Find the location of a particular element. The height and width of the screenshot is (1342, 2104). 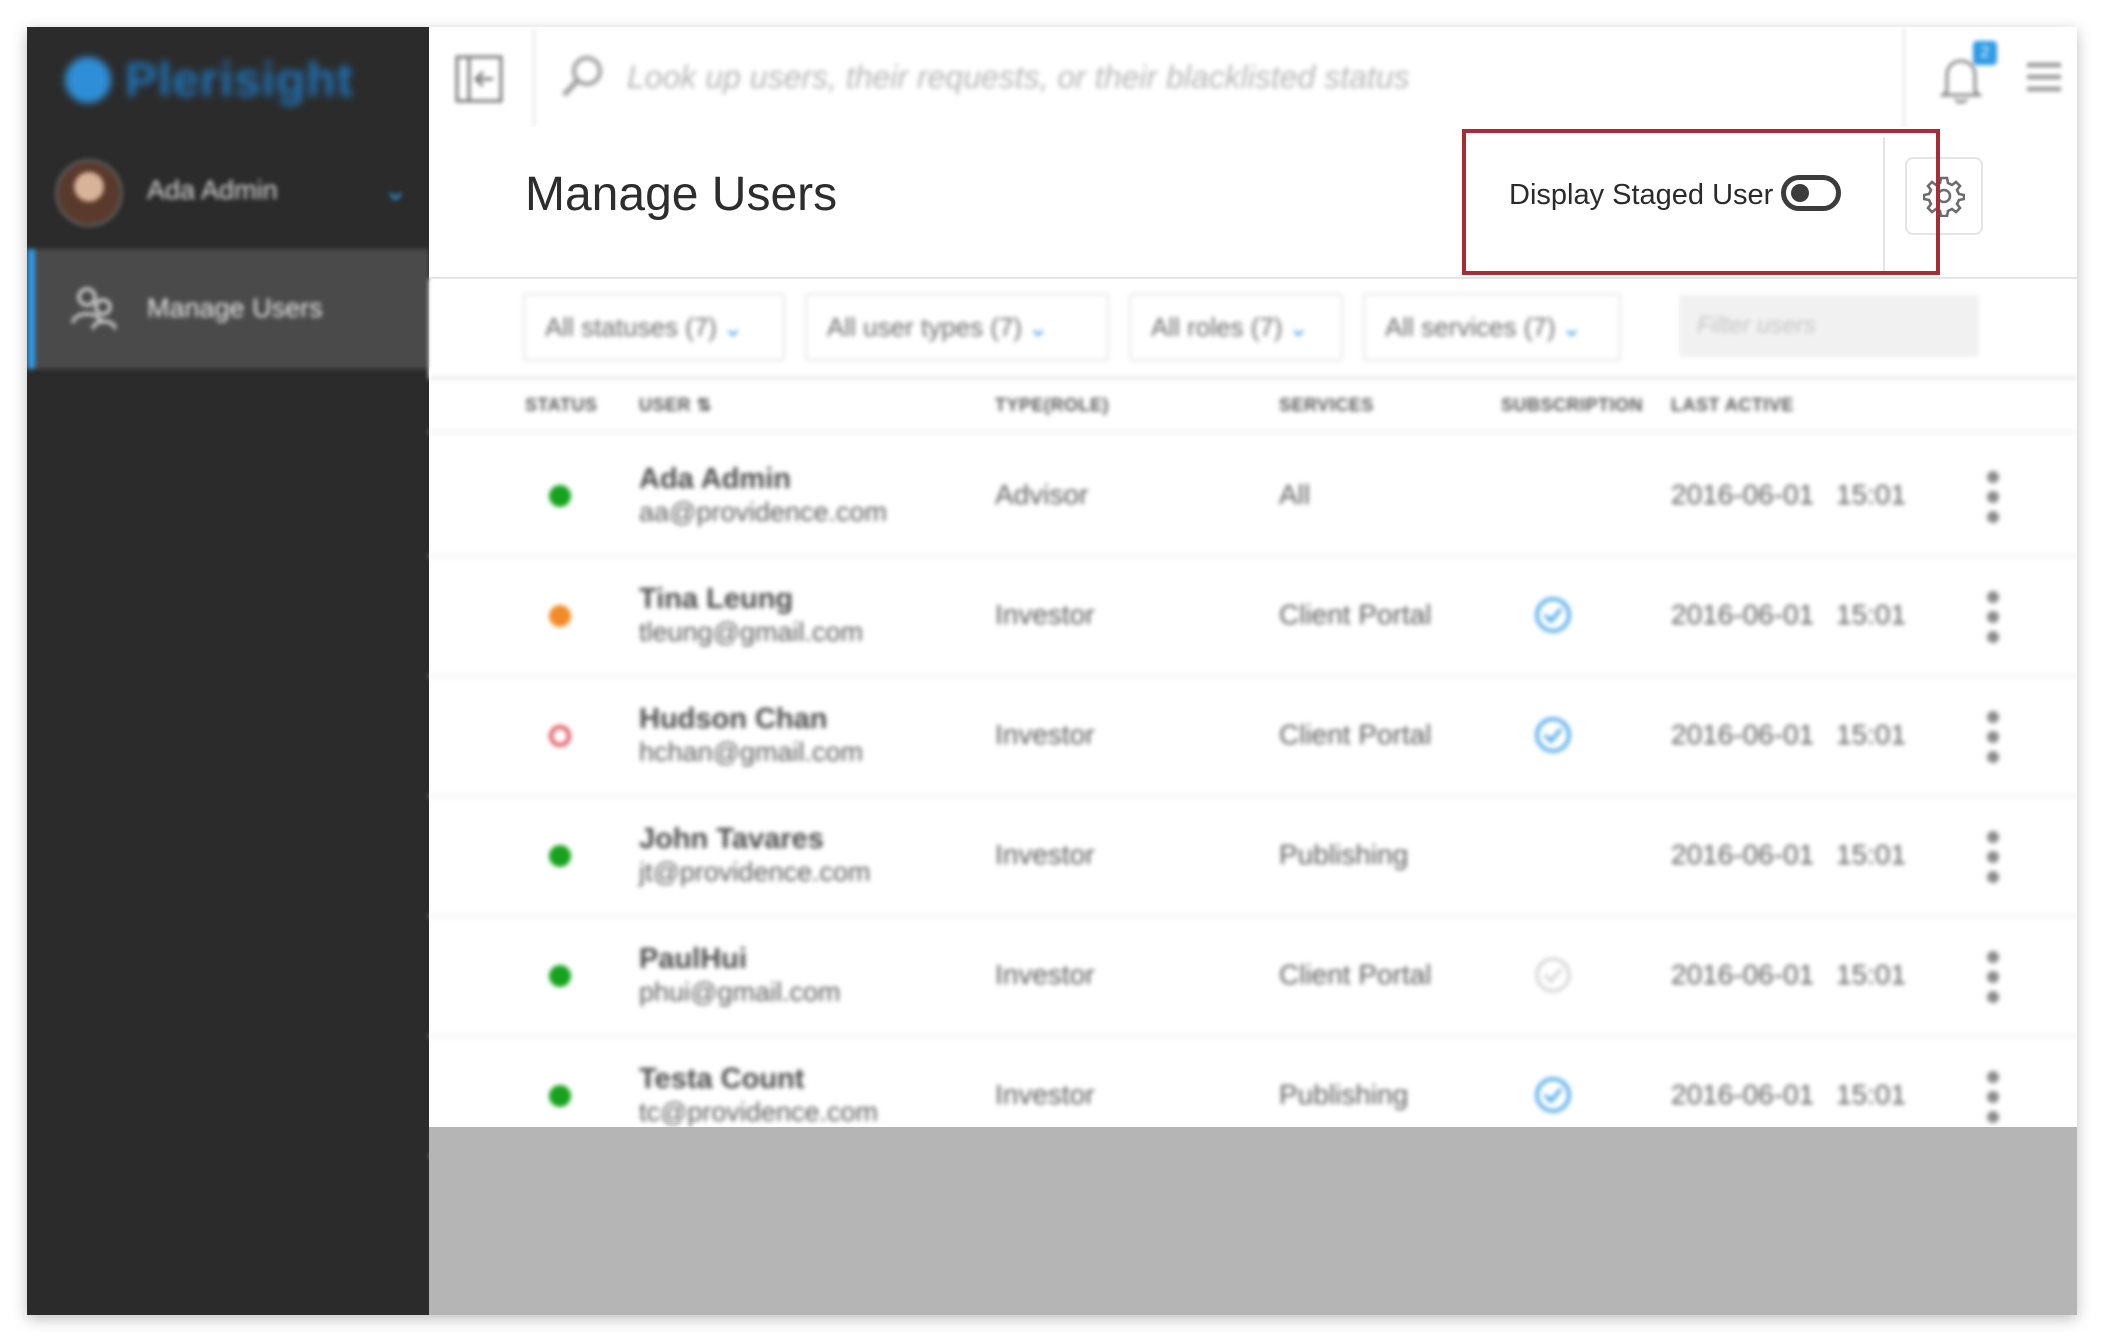

hamburger-menu-button is located at coordinates (2050, 77).